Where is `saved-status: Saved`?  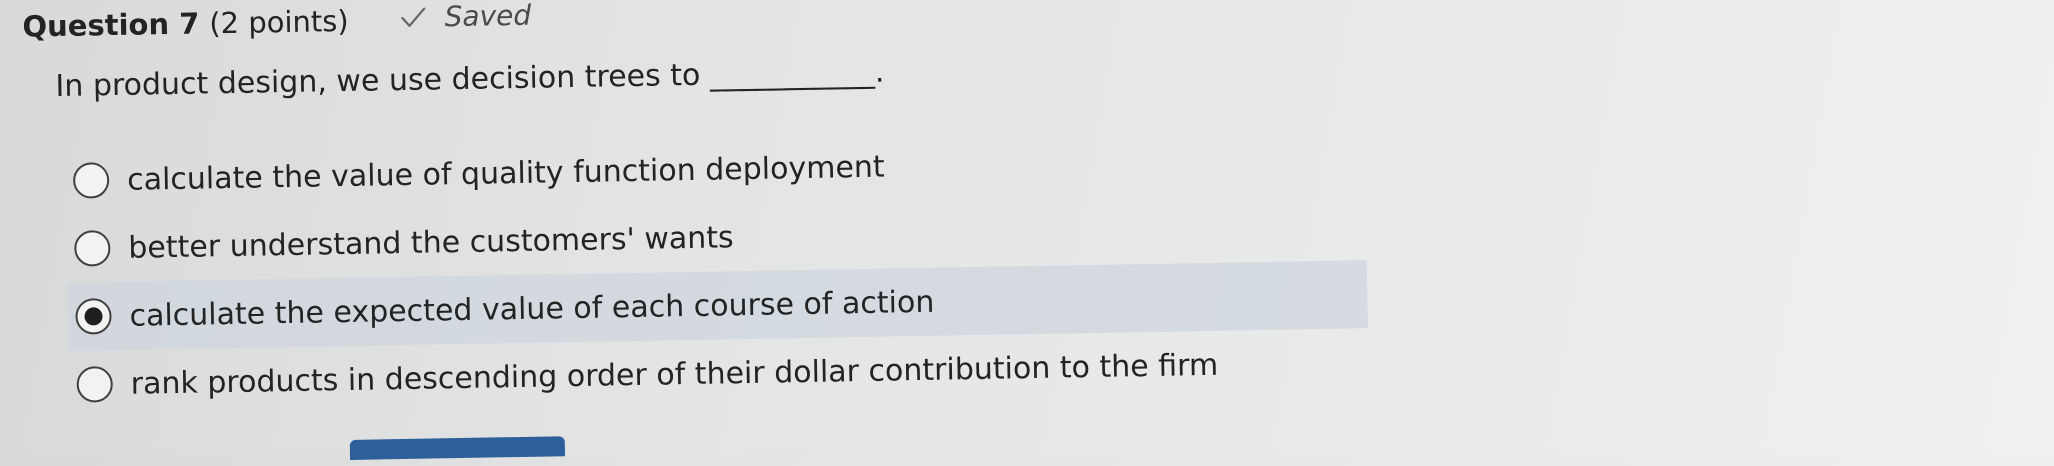 saved-status: Saved is located at coordinates (465, 17).